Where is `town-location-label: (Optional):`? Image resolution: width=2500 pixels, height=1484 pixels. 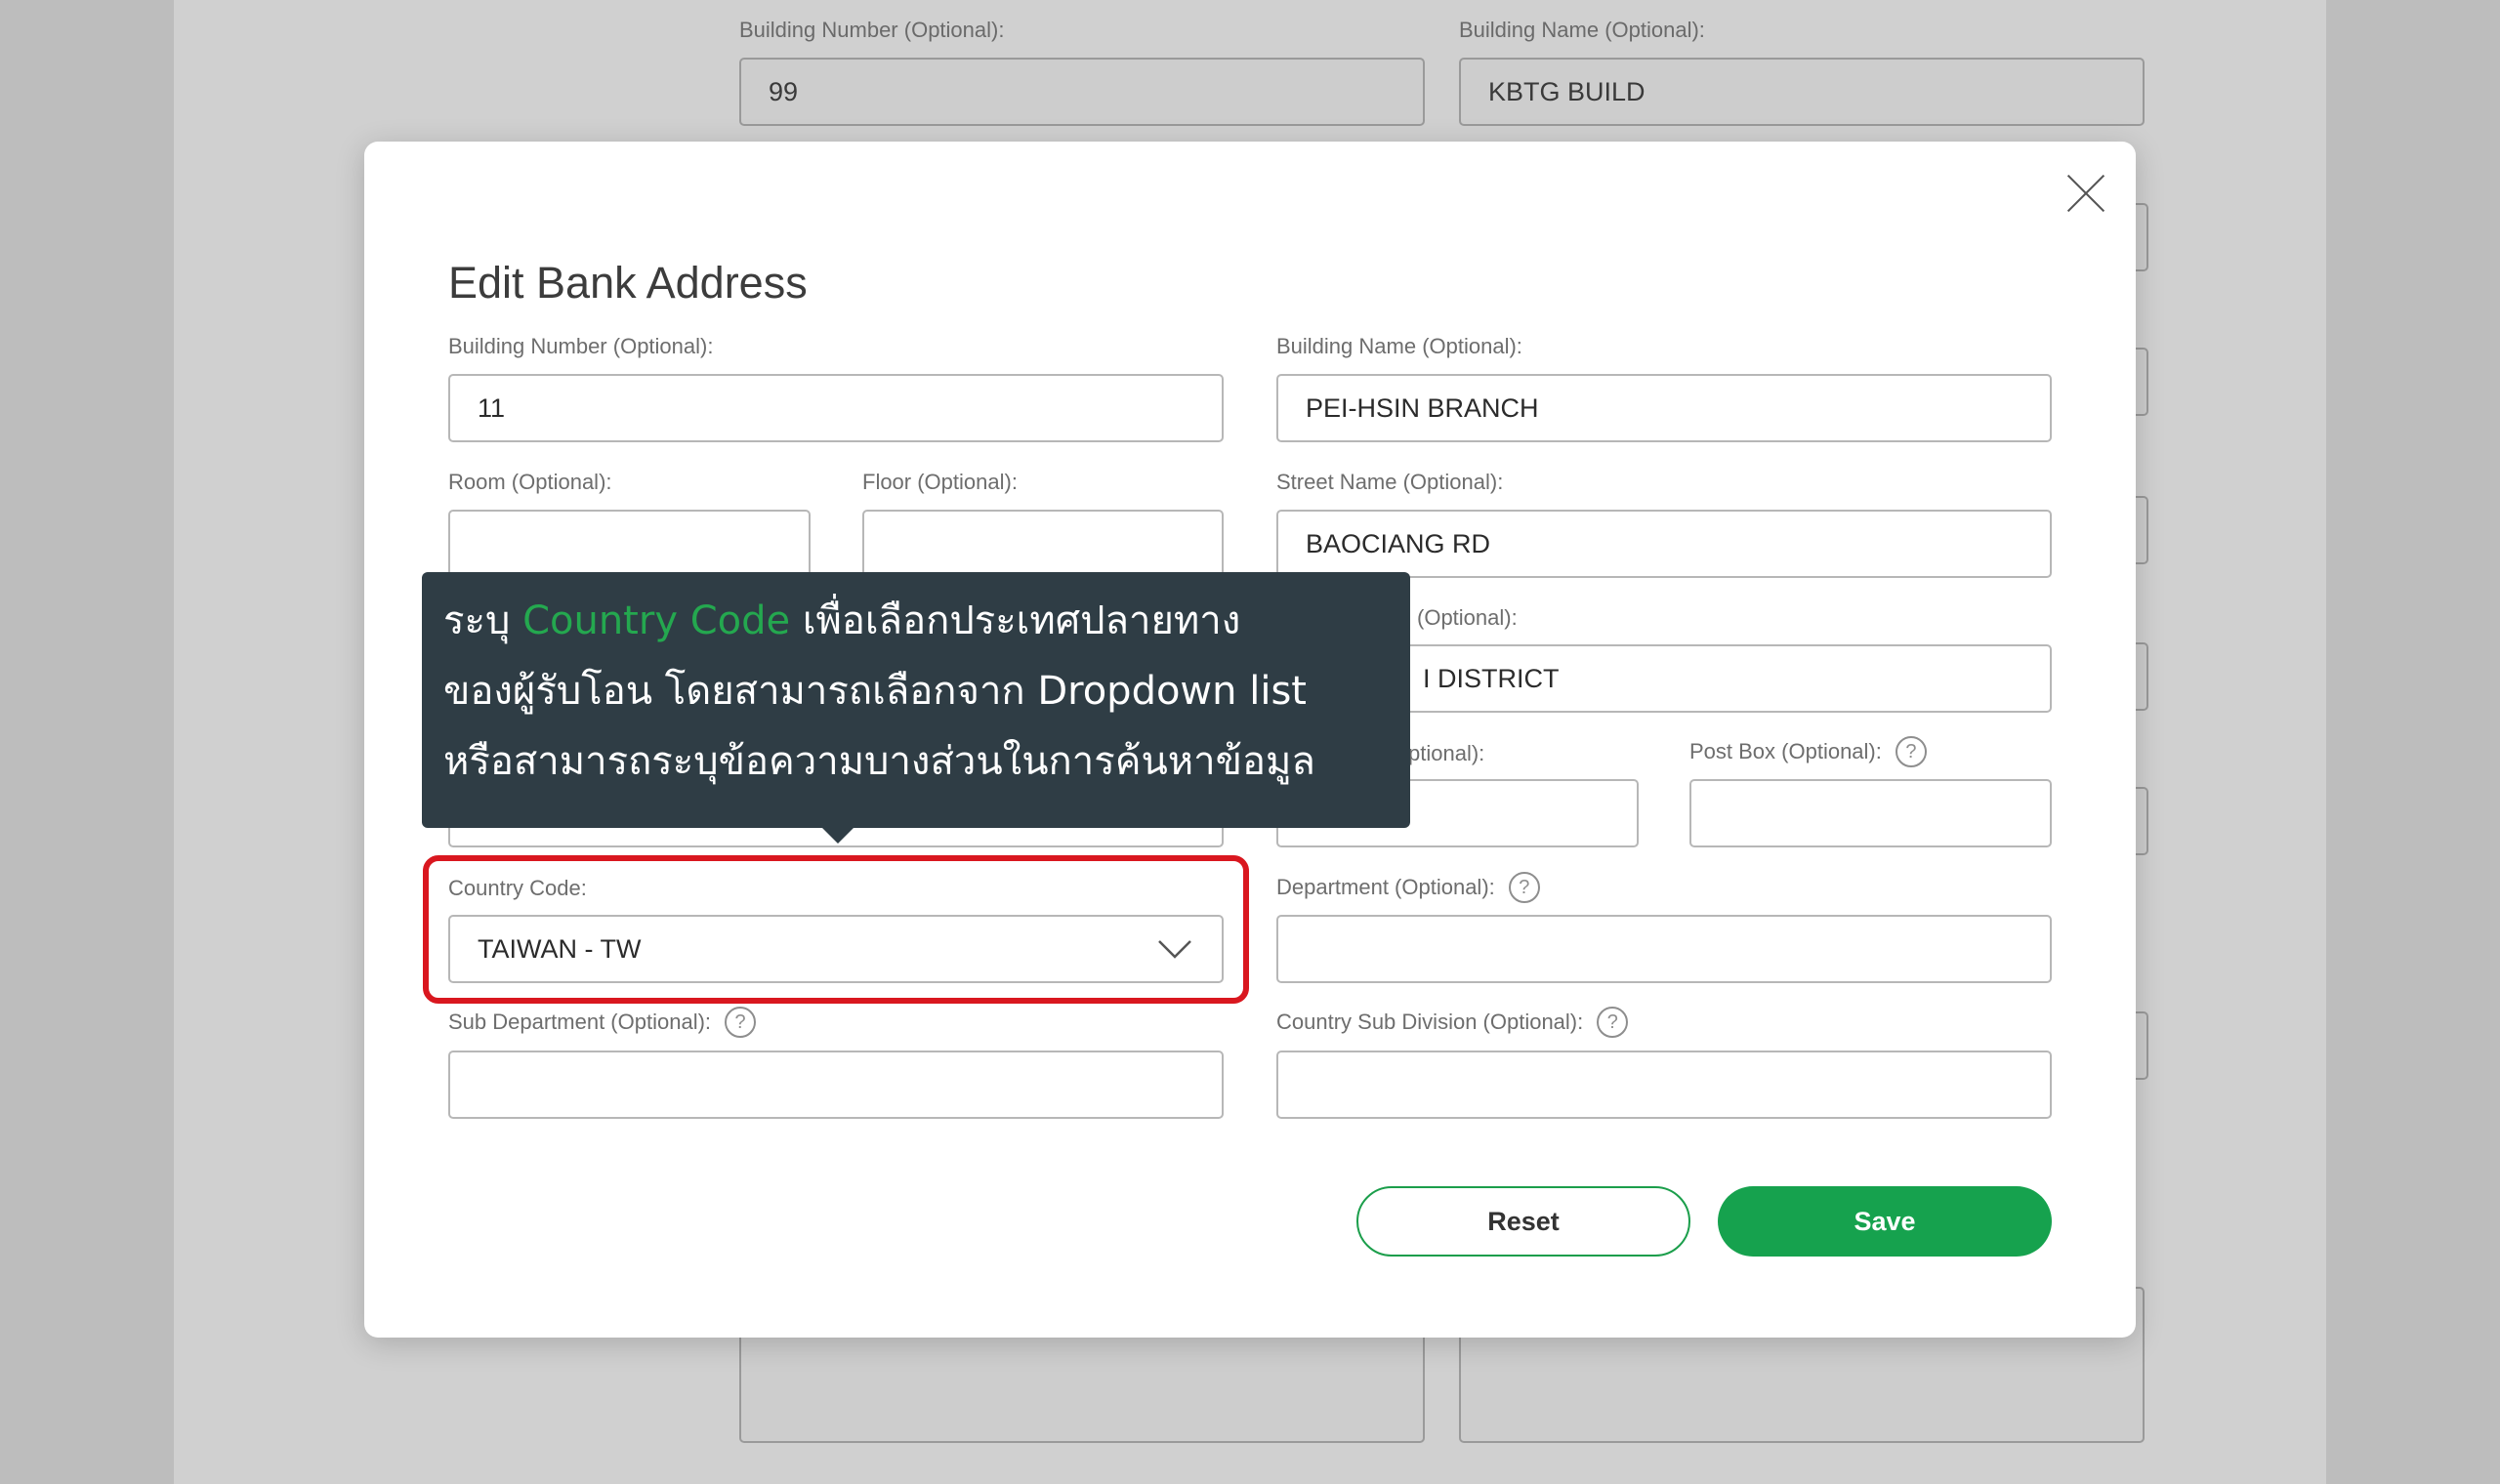 town-location-label: (Optional): is located at coordinates (1467, 617).